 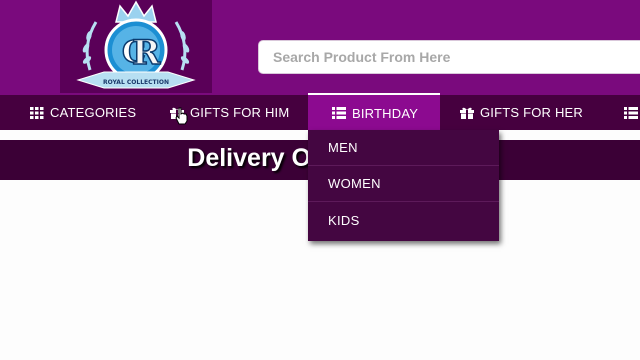 I want to click on gift-icon, so click(x=467, y=113).